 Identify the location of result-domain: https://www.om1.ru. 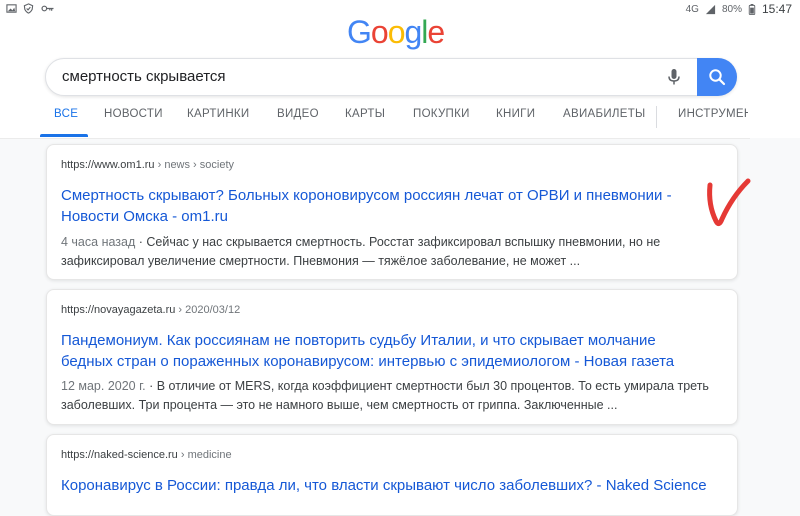
(108, 165).